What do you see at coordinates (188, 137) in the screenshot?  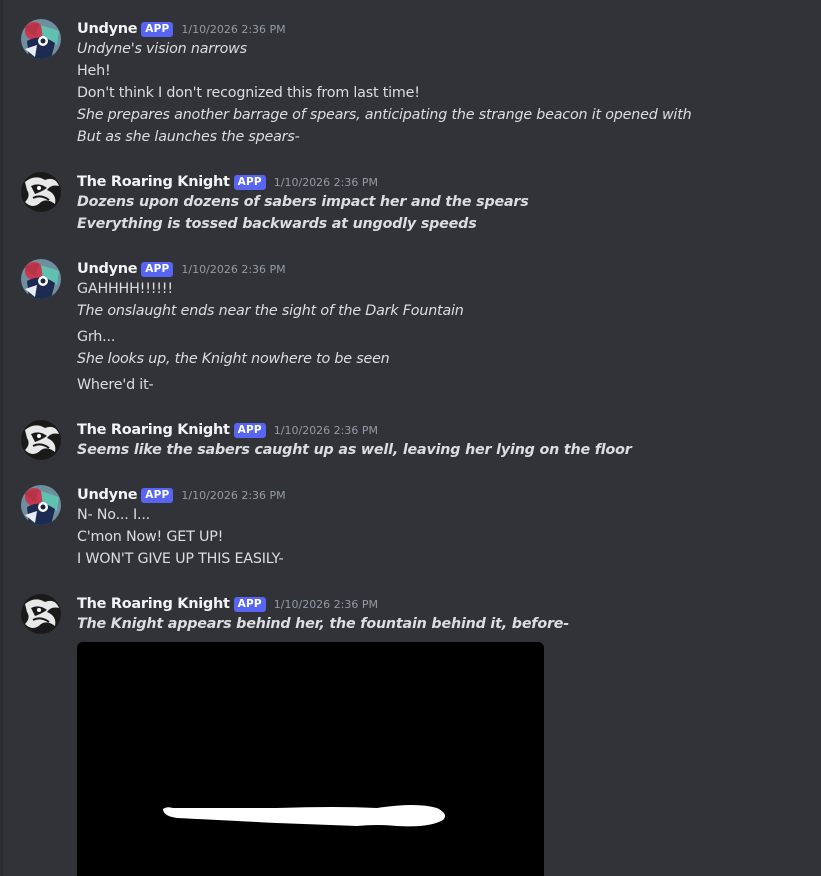 I see `message-line: But as she launches the spears-` at bounding box center [188, 137].